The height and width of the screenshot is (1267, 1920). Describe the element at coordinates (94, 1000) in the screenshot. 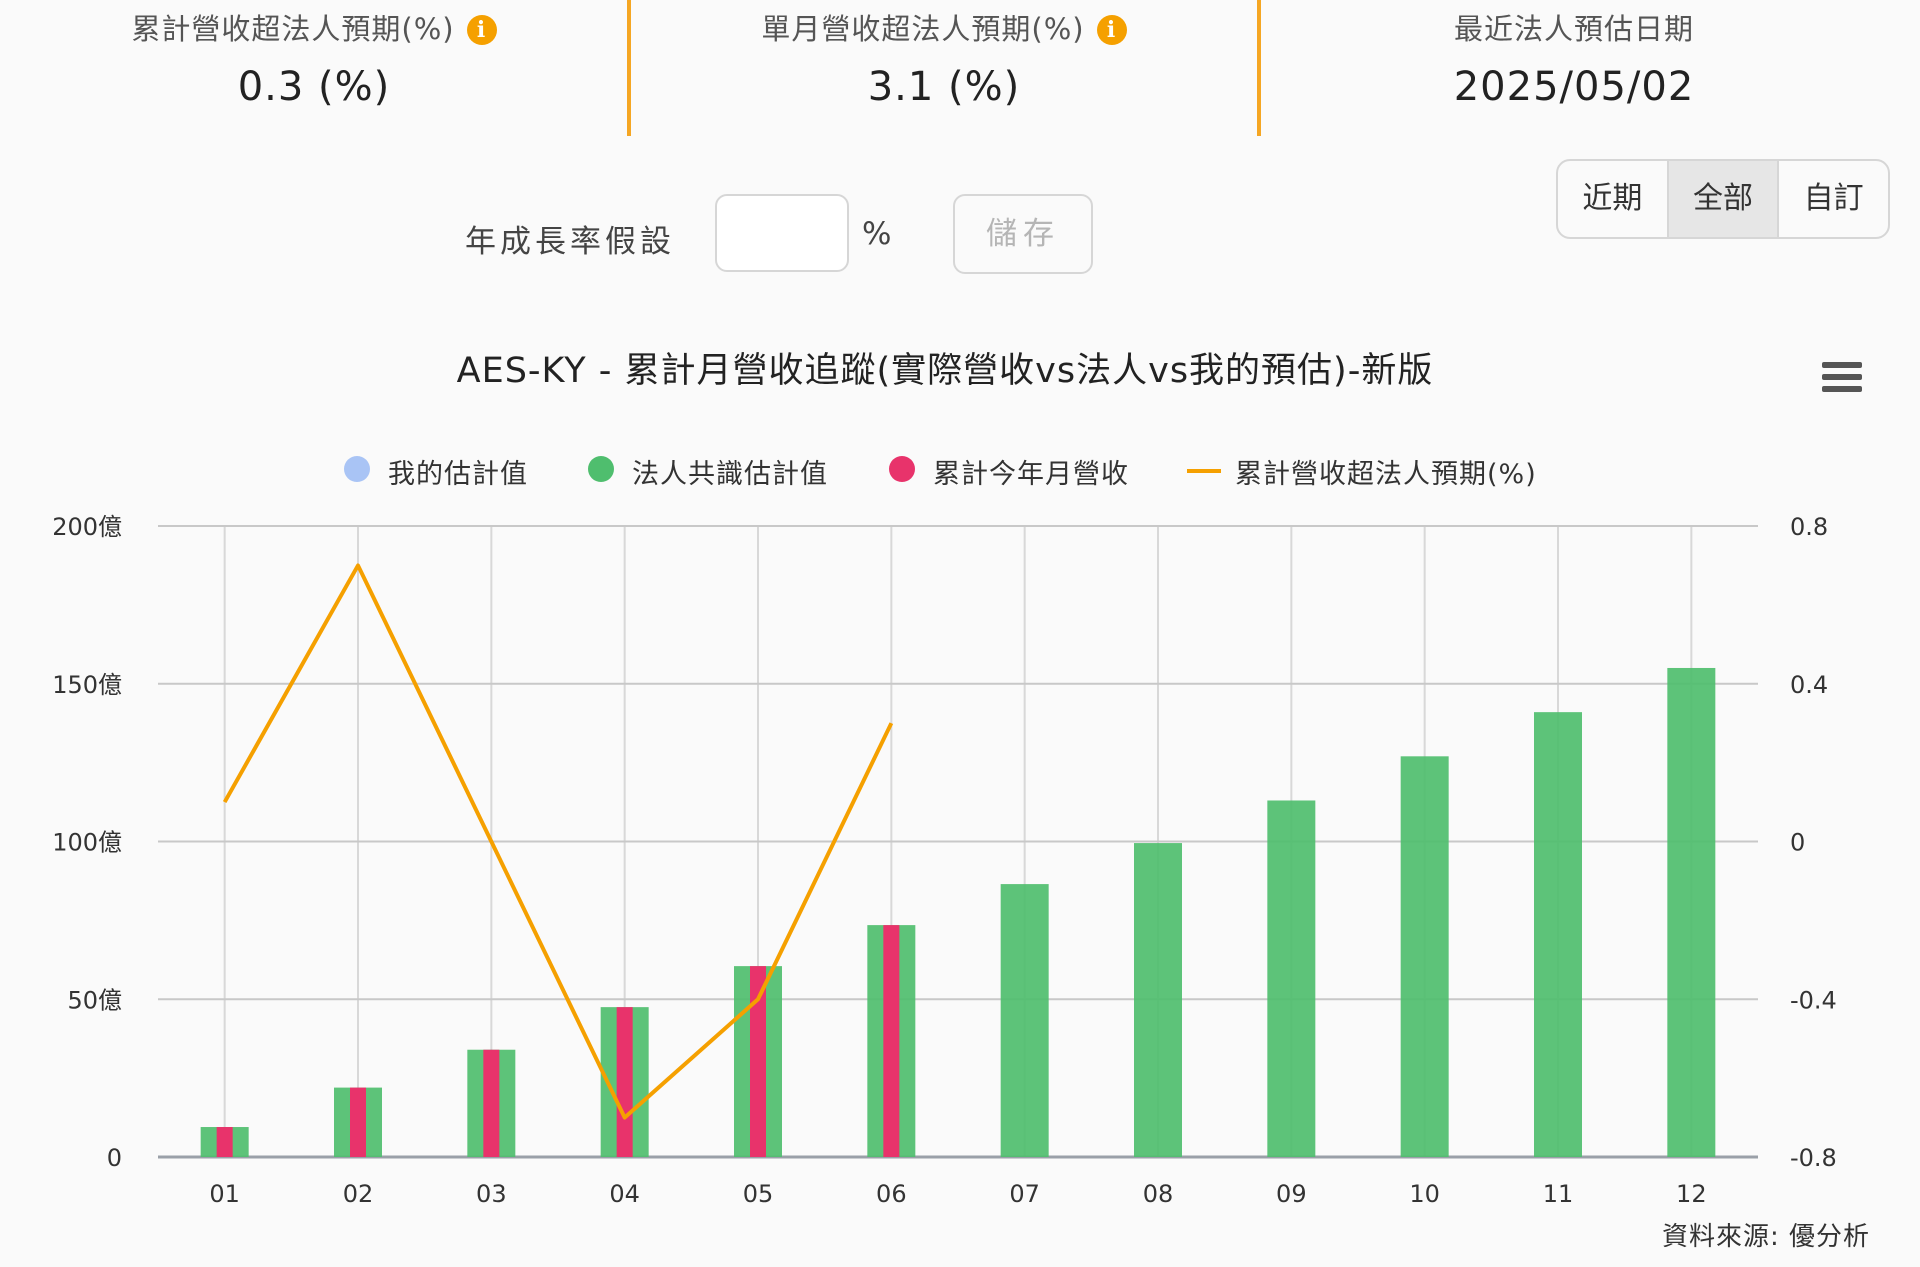

I see `y-tick-label-left: 50億` at that location.